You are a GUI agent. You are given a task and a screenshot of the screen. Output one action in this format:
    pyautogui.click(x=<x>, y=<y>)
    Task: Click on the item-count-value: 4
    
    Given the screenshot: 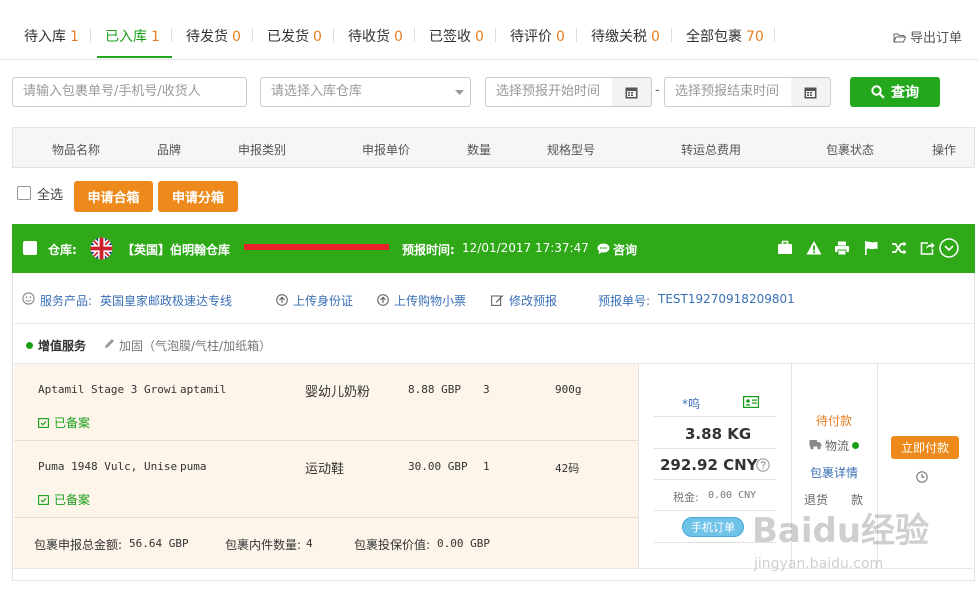 What is the action you would take?
    pyautogui.click(x=309, y=543)
    